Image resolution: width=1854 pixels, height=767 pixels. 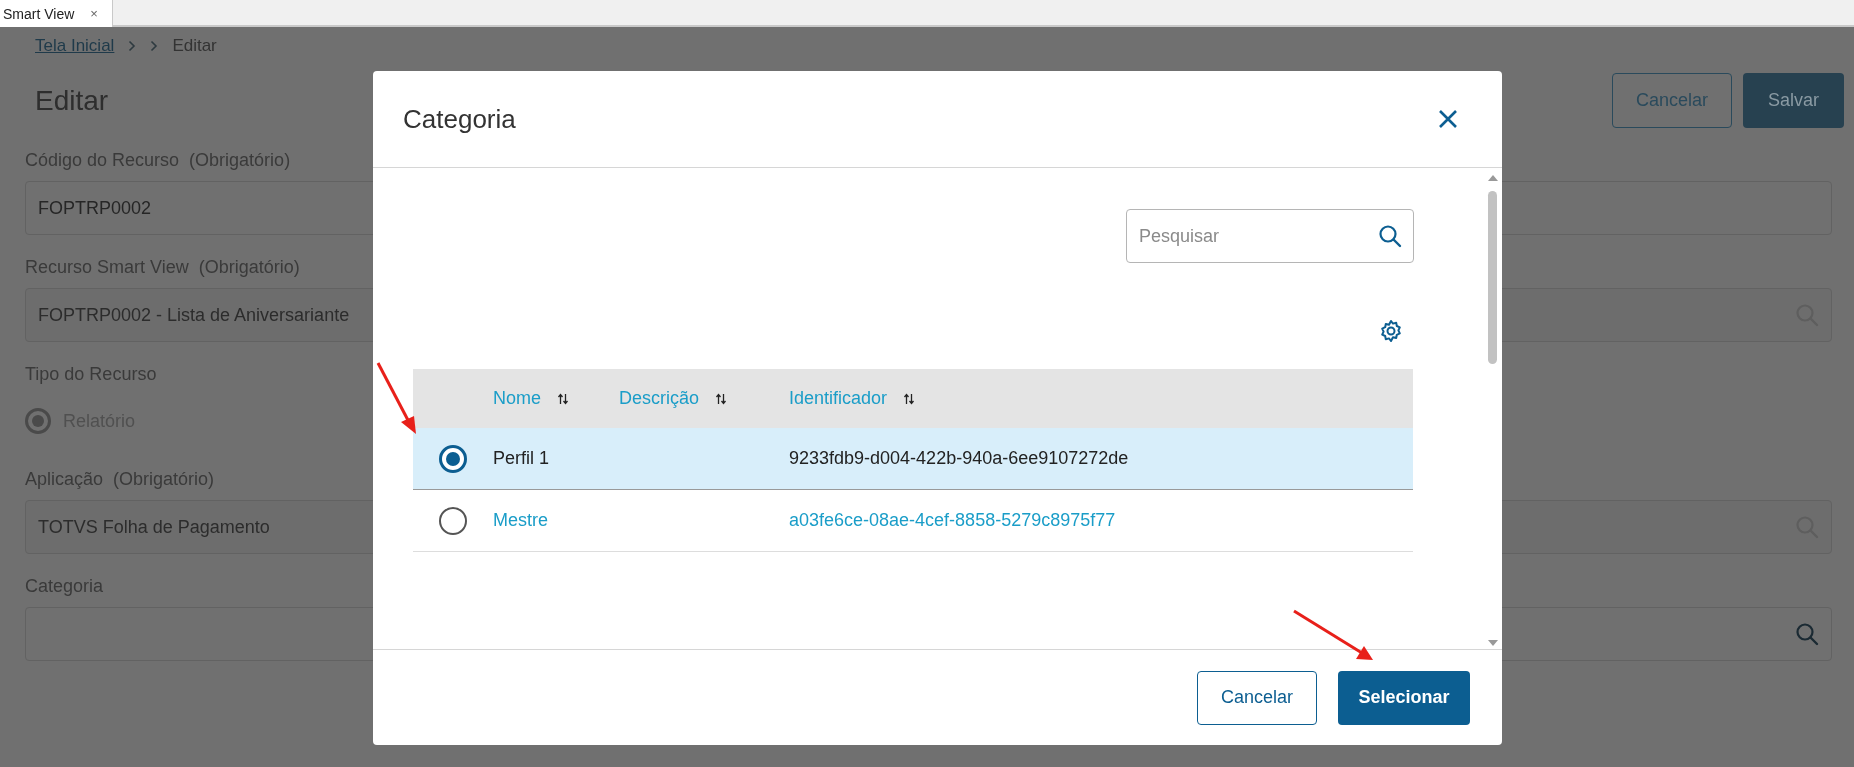 I want to click on tab-close: ×, so click(x=94, y=13).